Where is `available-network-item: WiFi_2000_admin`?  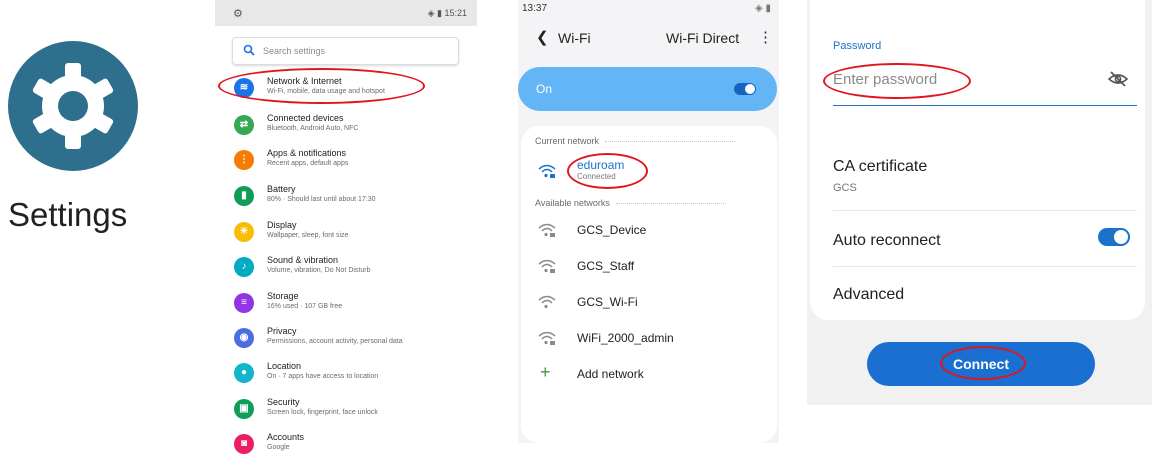 available-network-item: WiFi_2000_admin is located at coordinates (646, 339).